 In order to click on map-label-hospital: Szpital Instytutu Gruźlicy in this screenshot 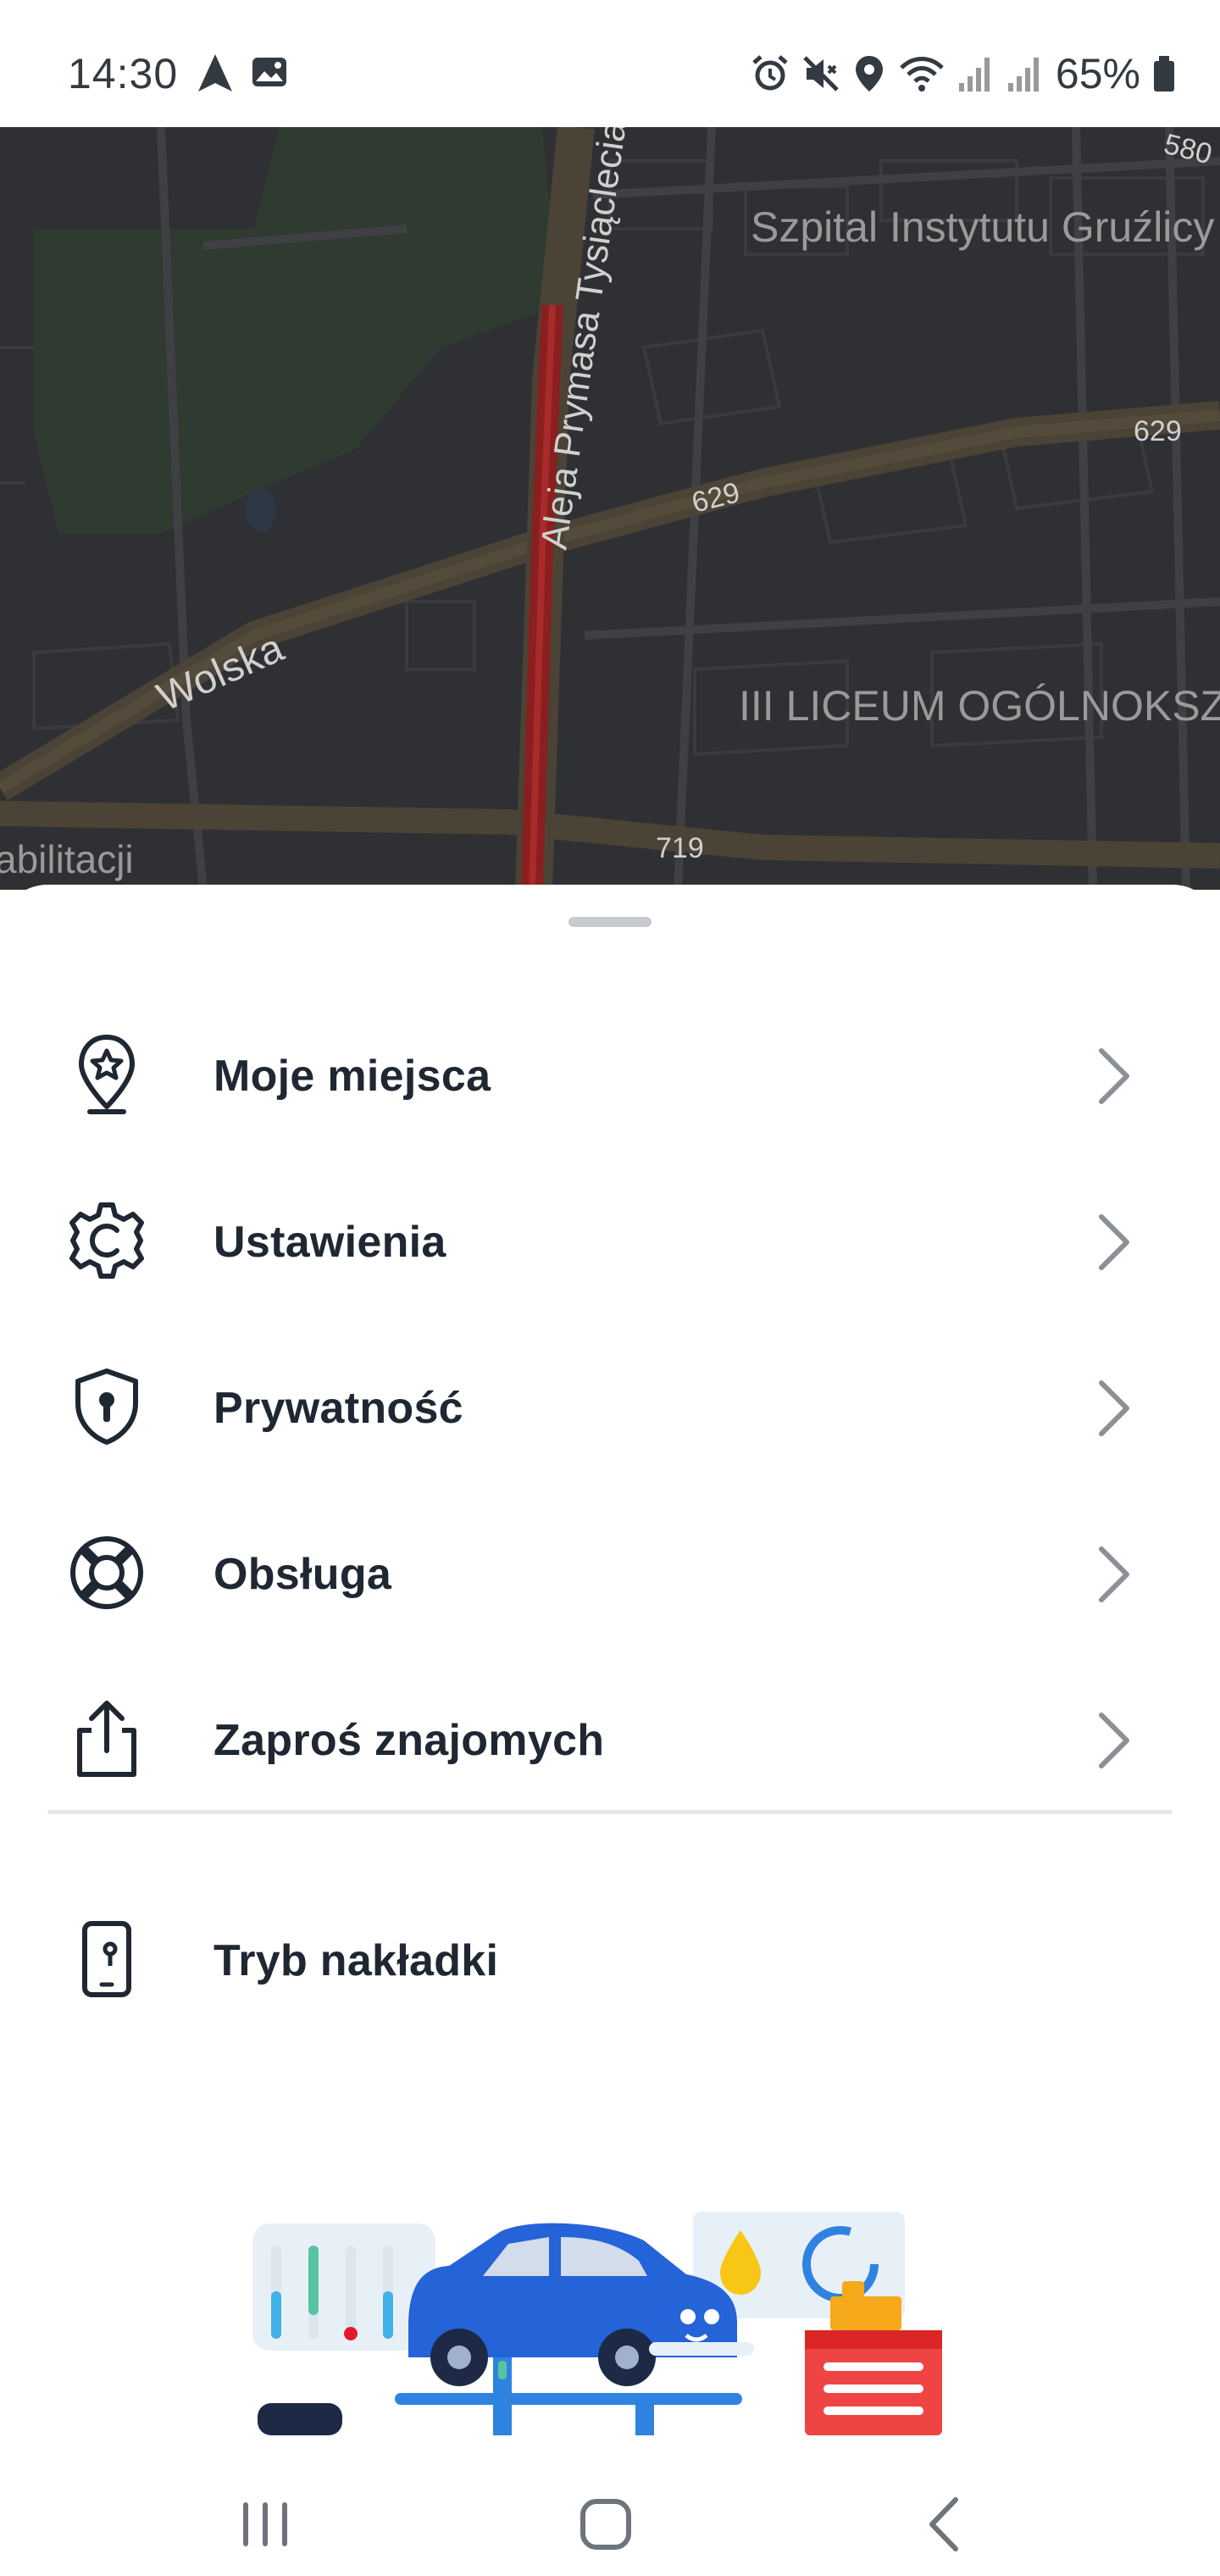, I will do `click(982, 227)`.